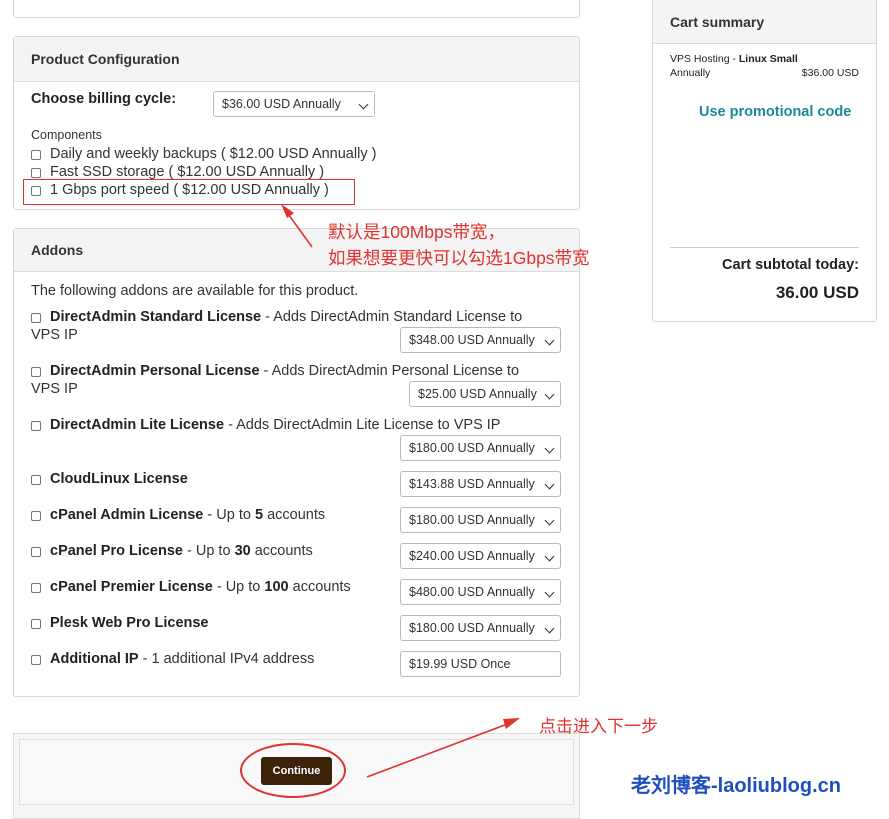 Image resolution: width=889 pixels, height=819 pixels. I want to click on next-step-arrow, so click(438, 750).